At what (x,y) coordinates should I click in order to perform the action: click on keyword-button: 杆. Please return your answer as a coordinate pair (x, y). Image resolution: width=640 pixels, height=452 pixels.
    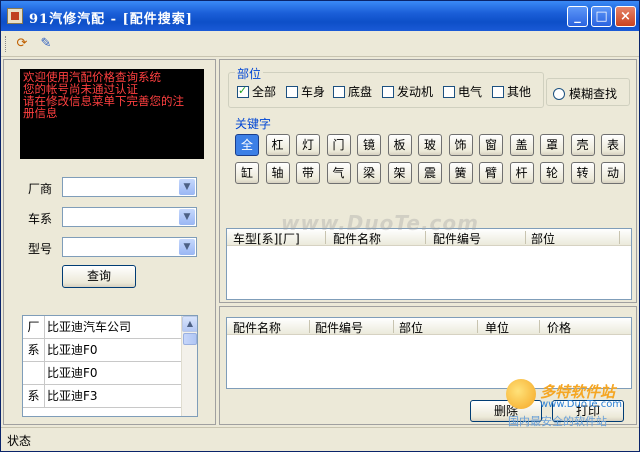
    Looking at the image, I should click on (521, 173).